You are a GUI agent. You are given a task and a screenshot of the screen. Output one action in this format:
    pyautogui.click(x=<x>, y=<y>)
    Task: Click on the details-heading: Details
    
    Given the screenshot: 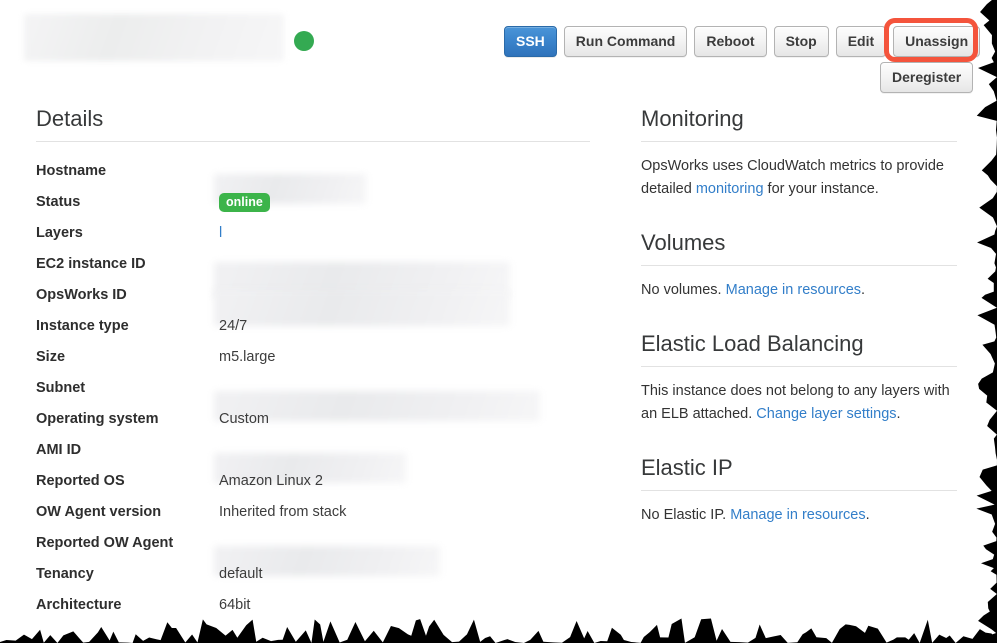 What is the action you would take?
    pyautogui.click(x=70, y=118)
    